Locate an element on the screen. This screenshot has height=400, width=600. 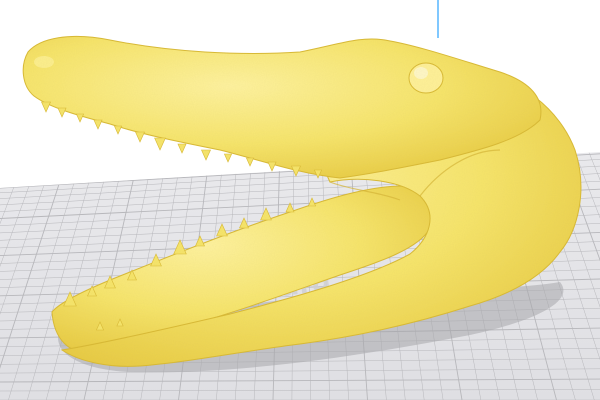
eye-highlight is located at coordinates (421, 73).